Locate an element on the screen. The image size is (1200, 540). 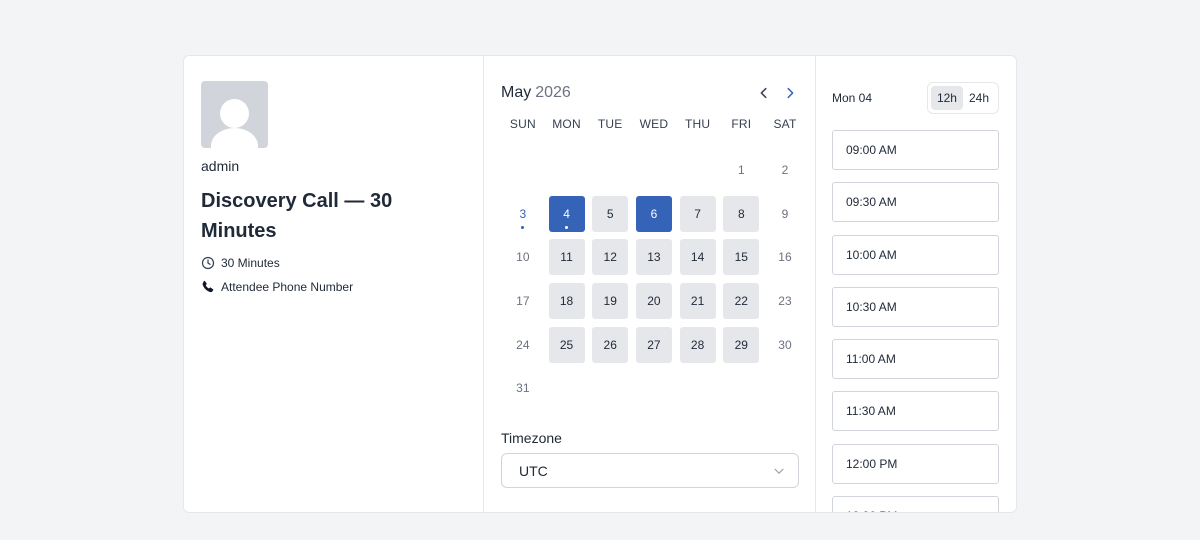
day-number: 17 is located at coordinates (523, 300).